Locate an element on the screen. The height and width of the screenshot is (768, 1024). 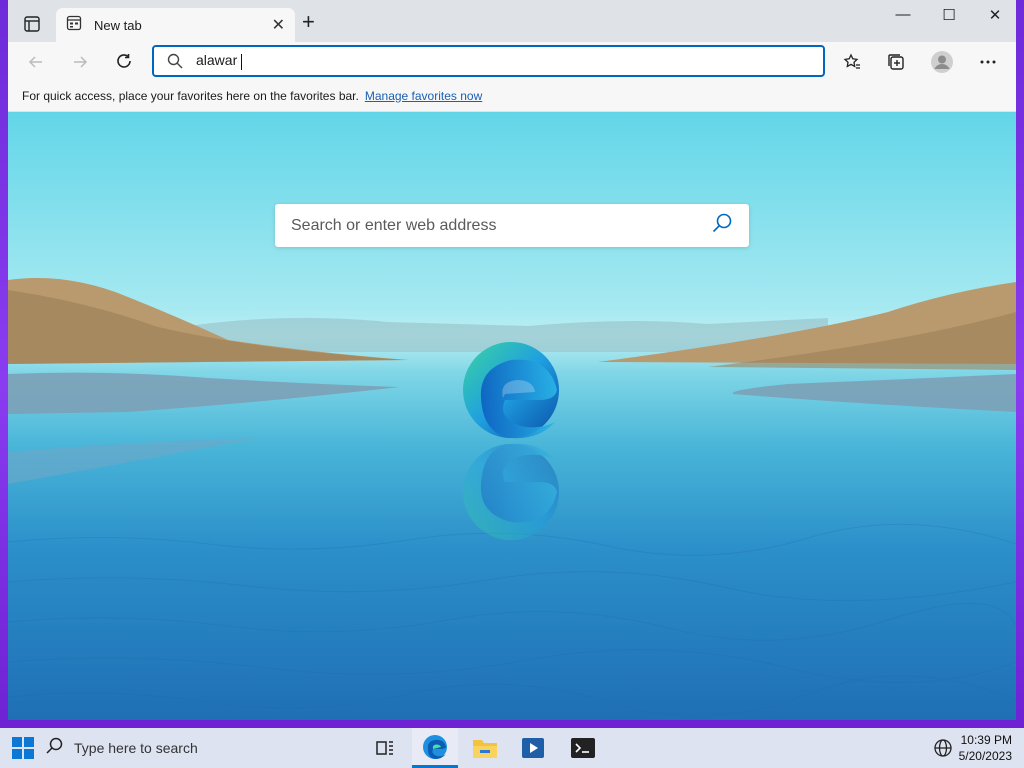
address-text: alawar is located at coordinates (219, 61).